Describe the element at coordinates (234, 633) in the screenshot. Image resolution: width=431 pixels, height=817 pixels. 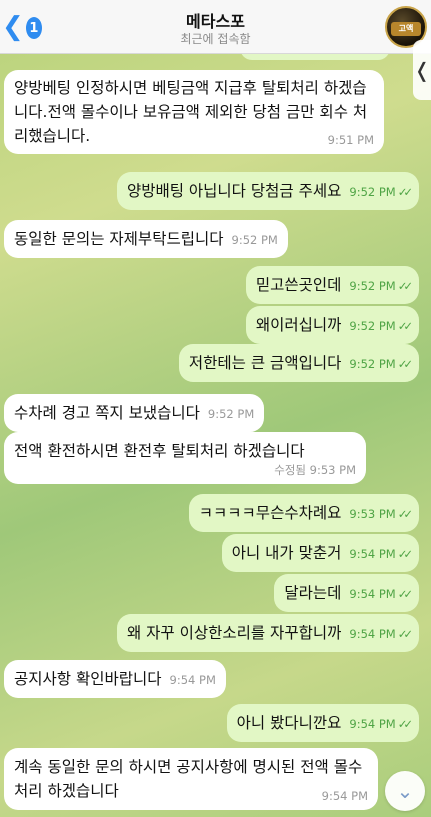
I see `message-text: 왜 자꾸 이상한소리를 자꾸합니까` at that location.